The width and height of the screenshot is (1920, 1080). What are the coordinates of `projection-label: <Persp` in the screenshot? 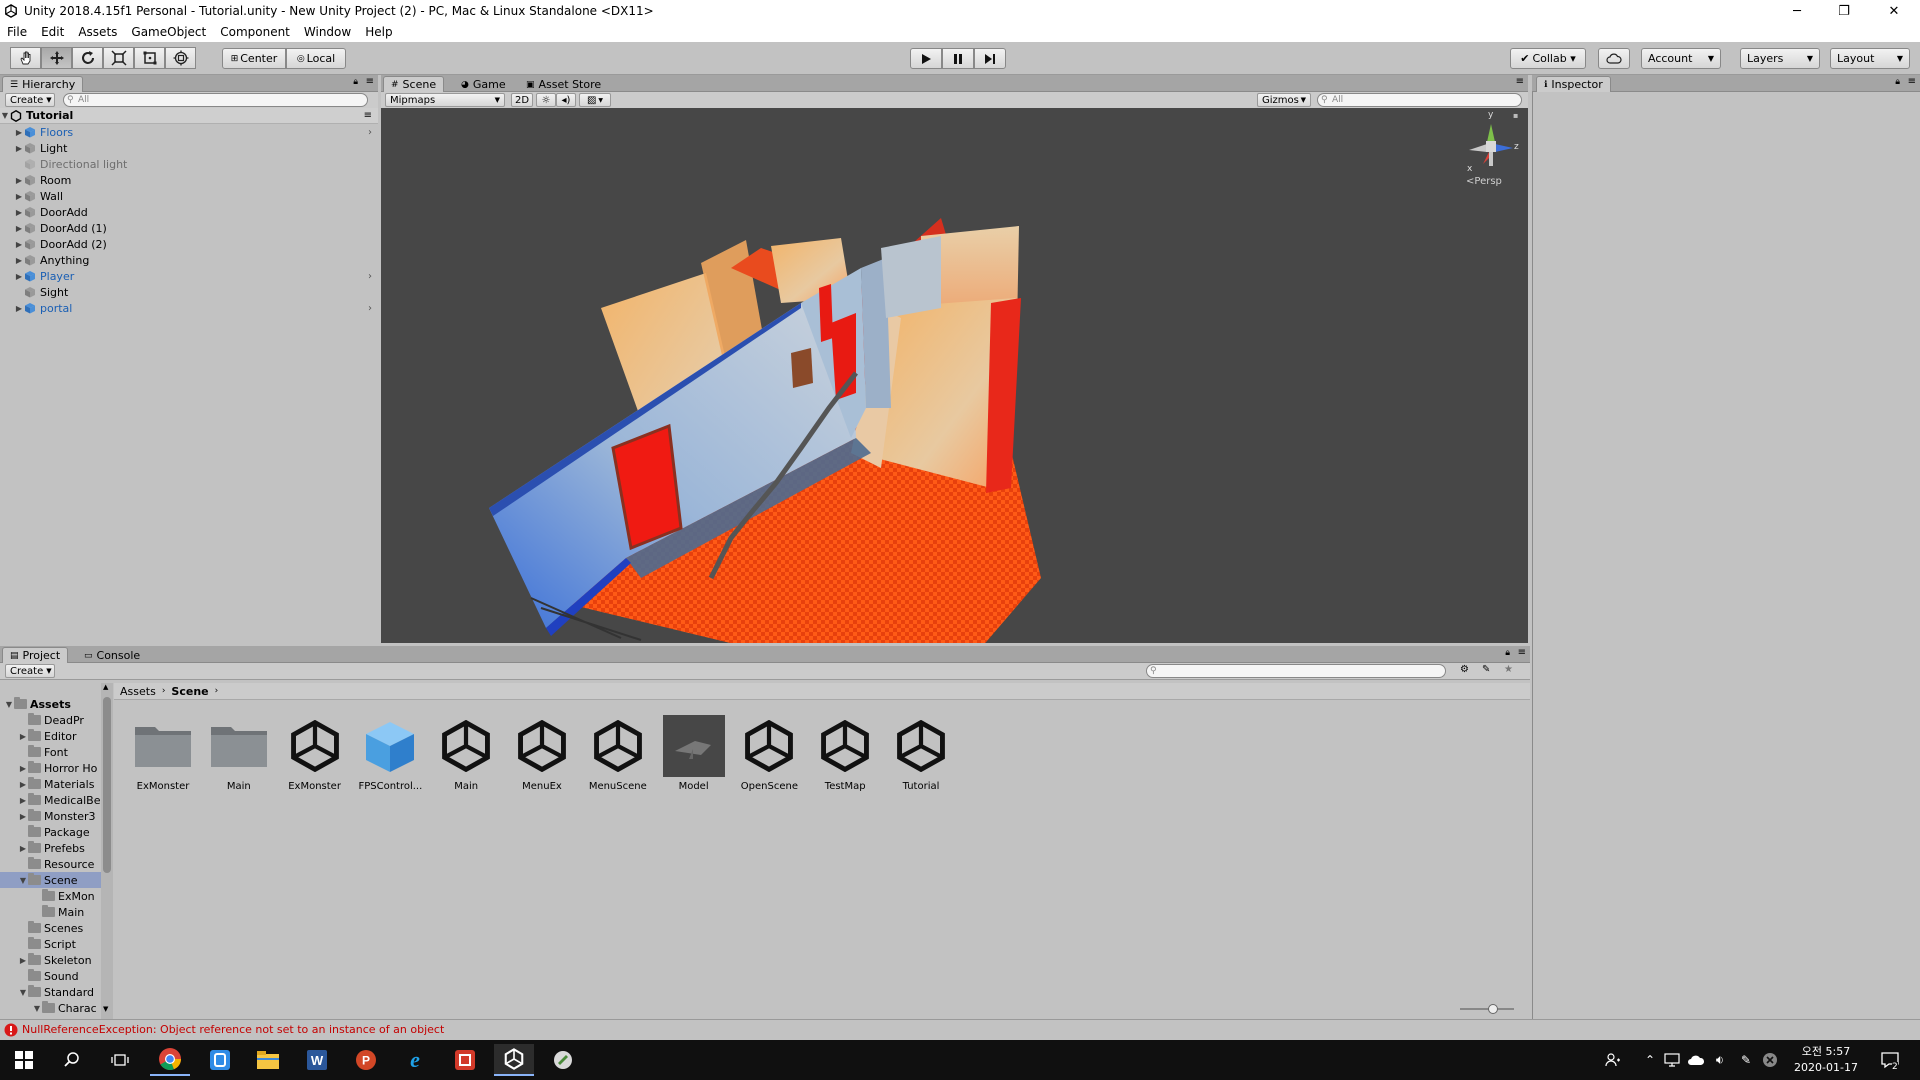 It's located at (1484, 181).